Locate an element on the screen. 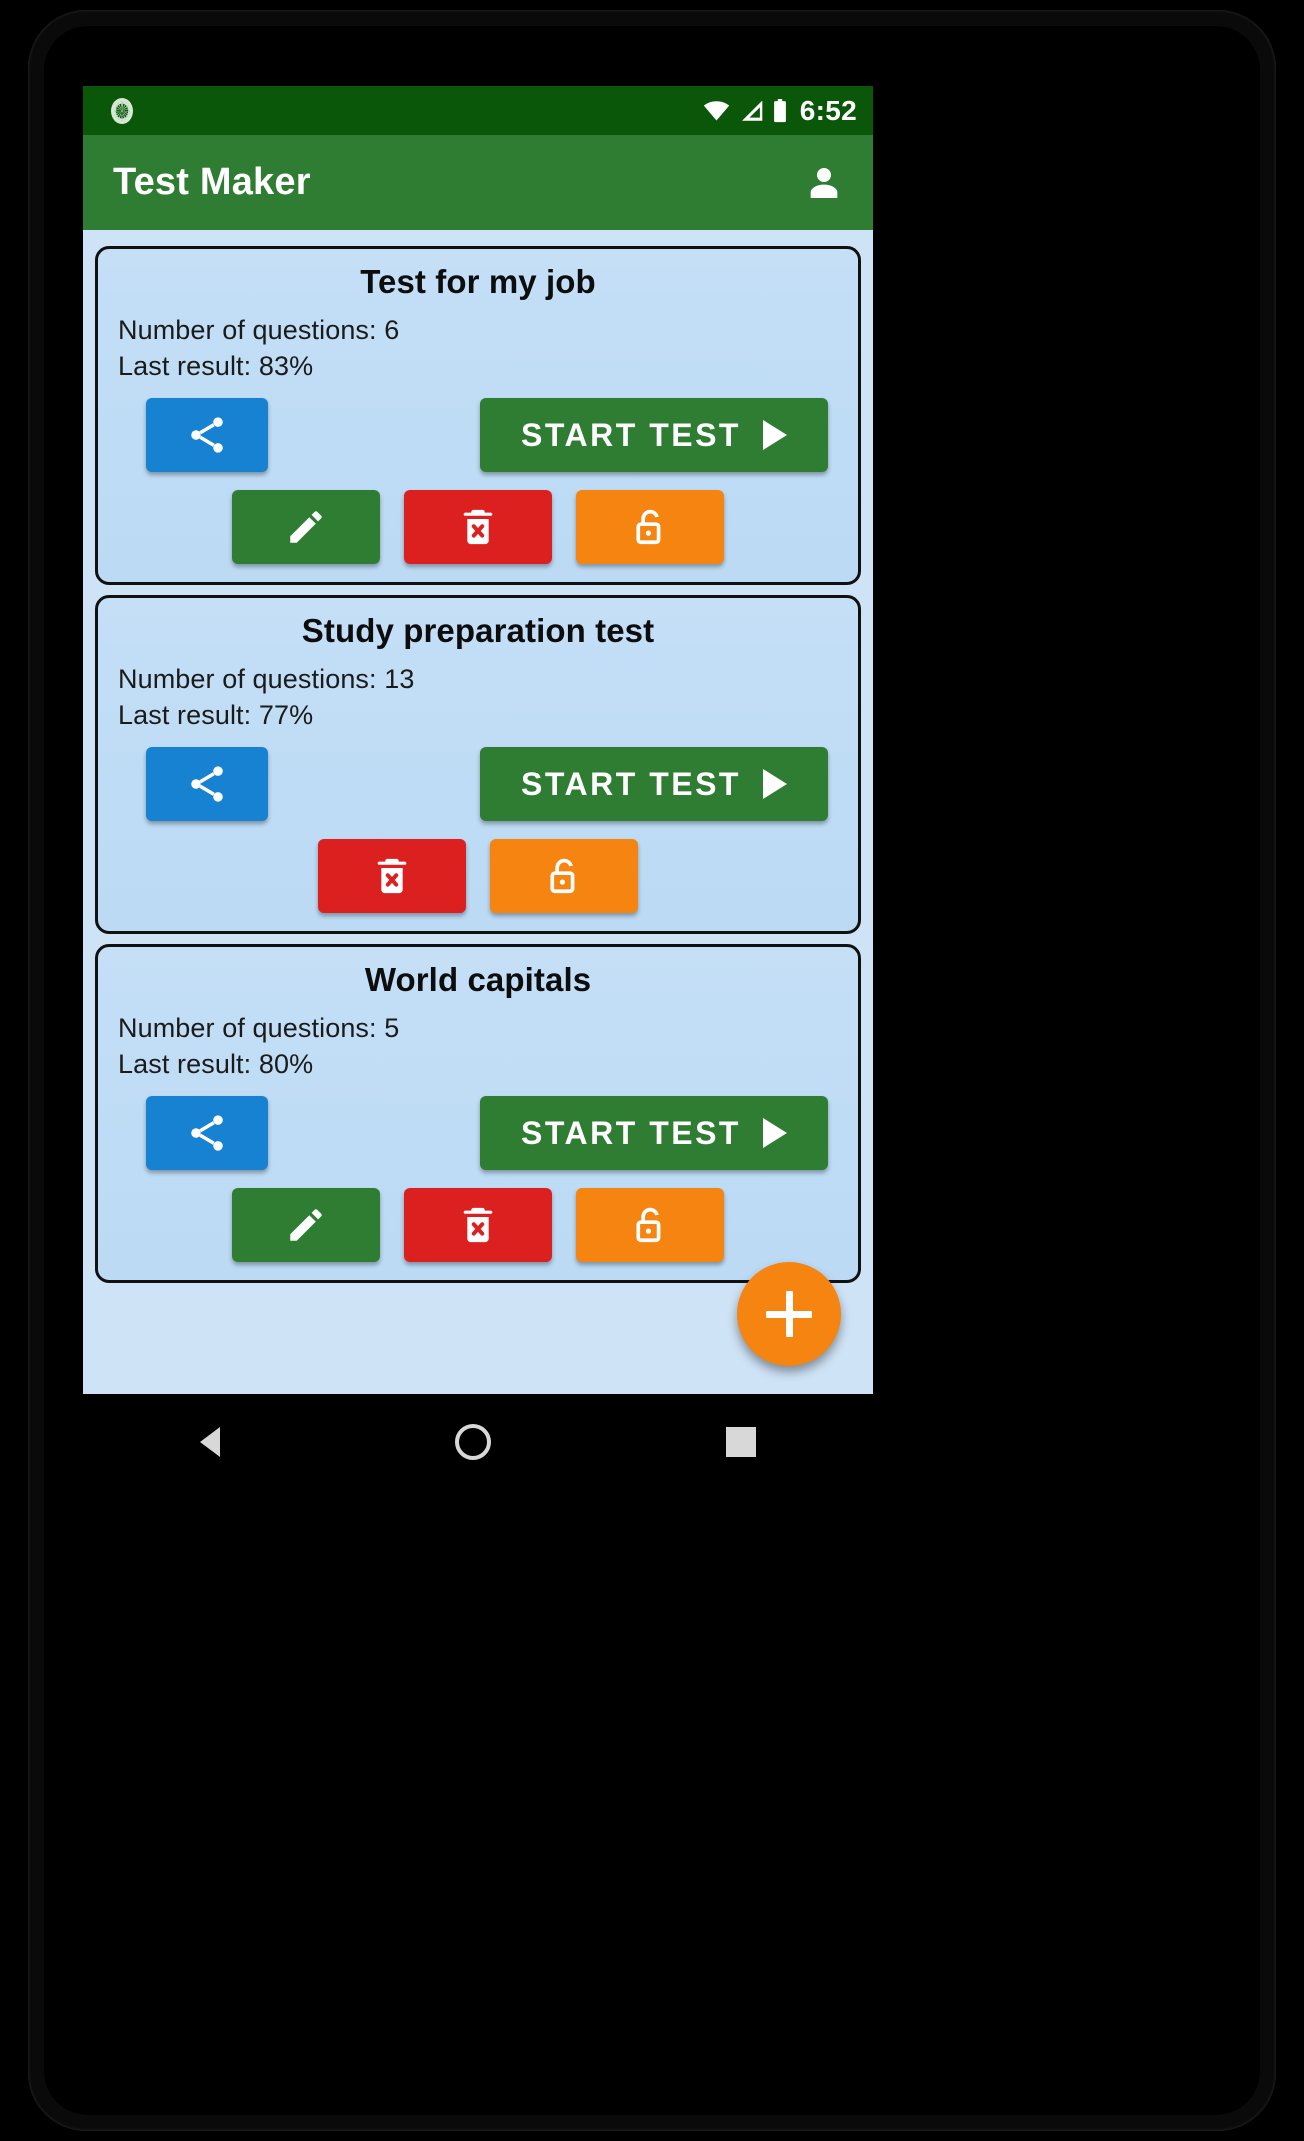 This screenshot has width=1304, height=2141. recents-square-icon is located at coordinates (740, 1442).